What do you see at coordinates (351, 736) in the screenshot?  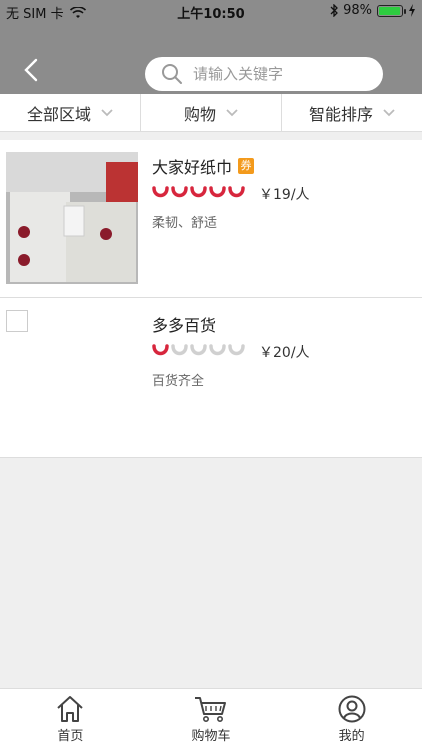 I see `tab-profile-label: 我的` at bounding box center [351, 736].